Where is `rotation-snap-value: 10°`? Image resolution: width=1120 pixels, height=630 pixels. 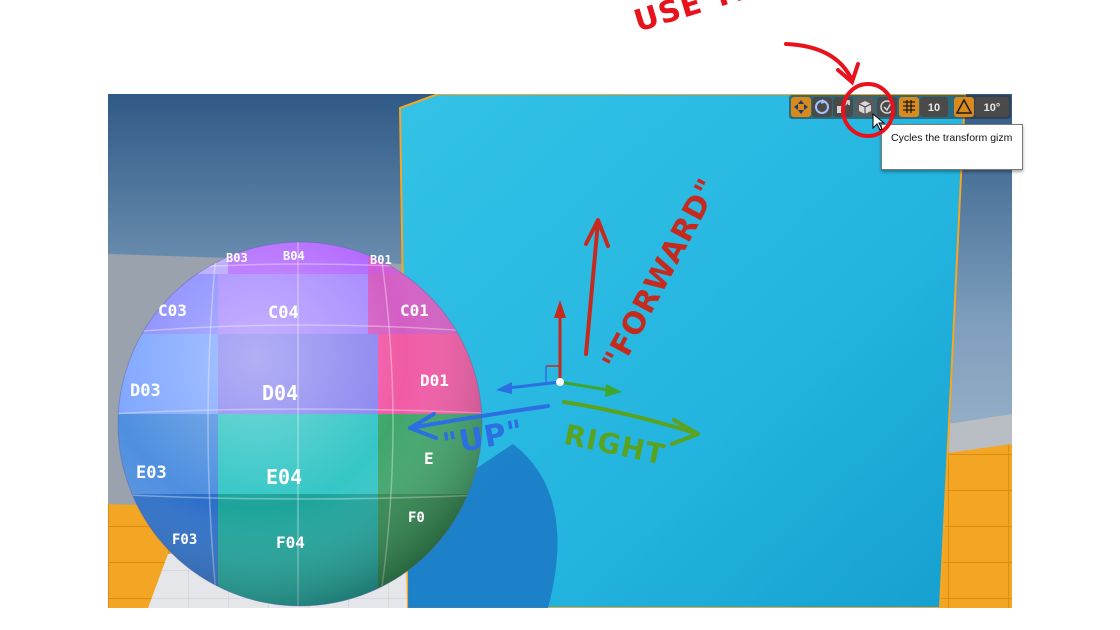
rotation-snap-value: 10° is located at coordinates (992, 108).